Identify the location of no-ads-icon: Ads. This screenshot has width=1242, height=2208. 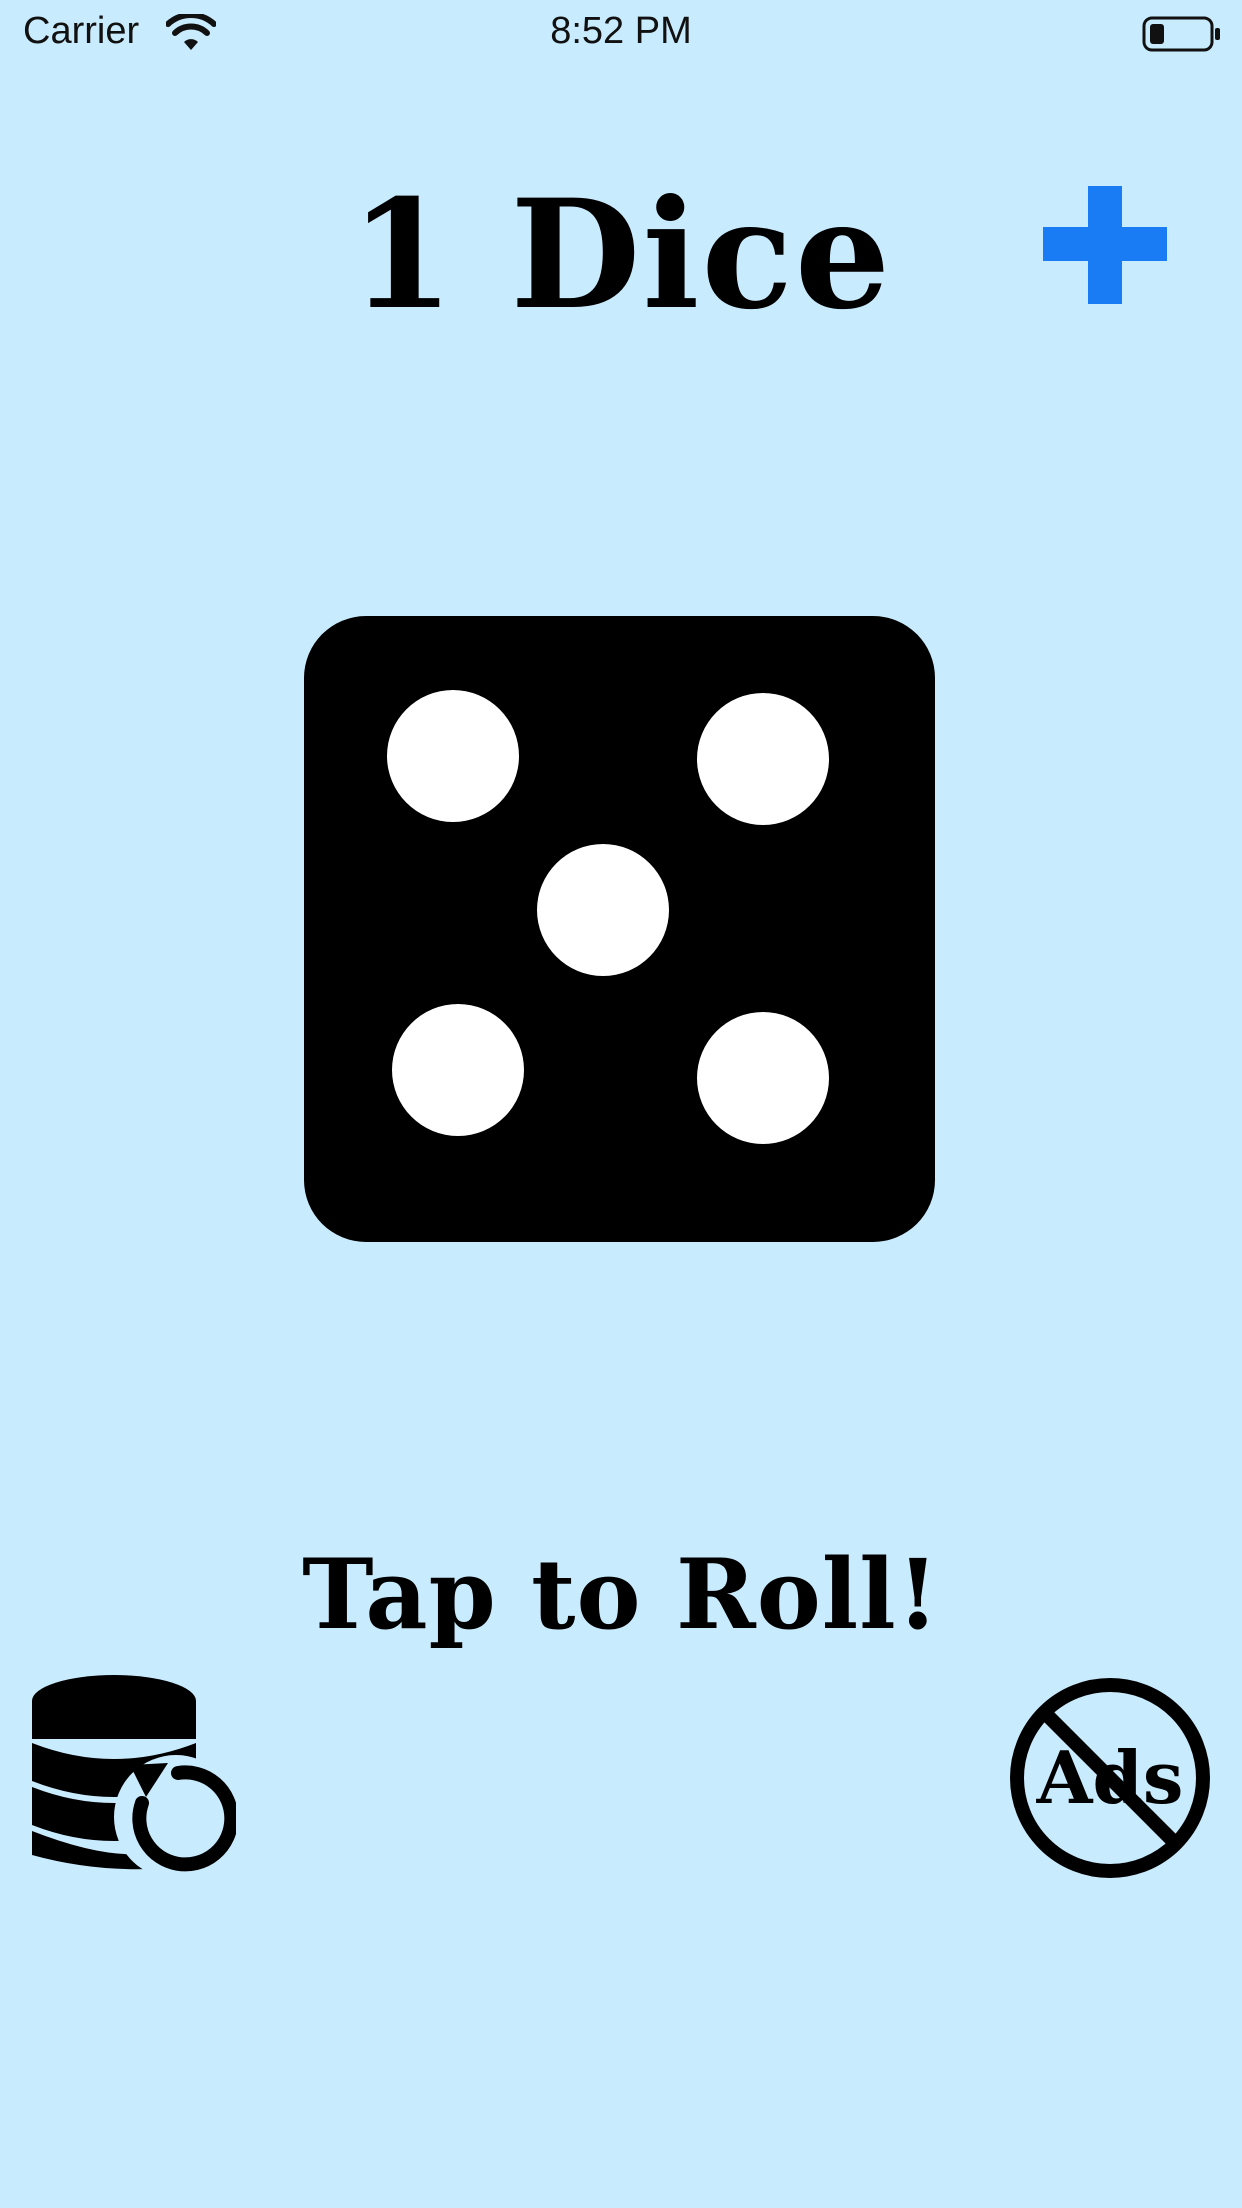
(1110, 1778).